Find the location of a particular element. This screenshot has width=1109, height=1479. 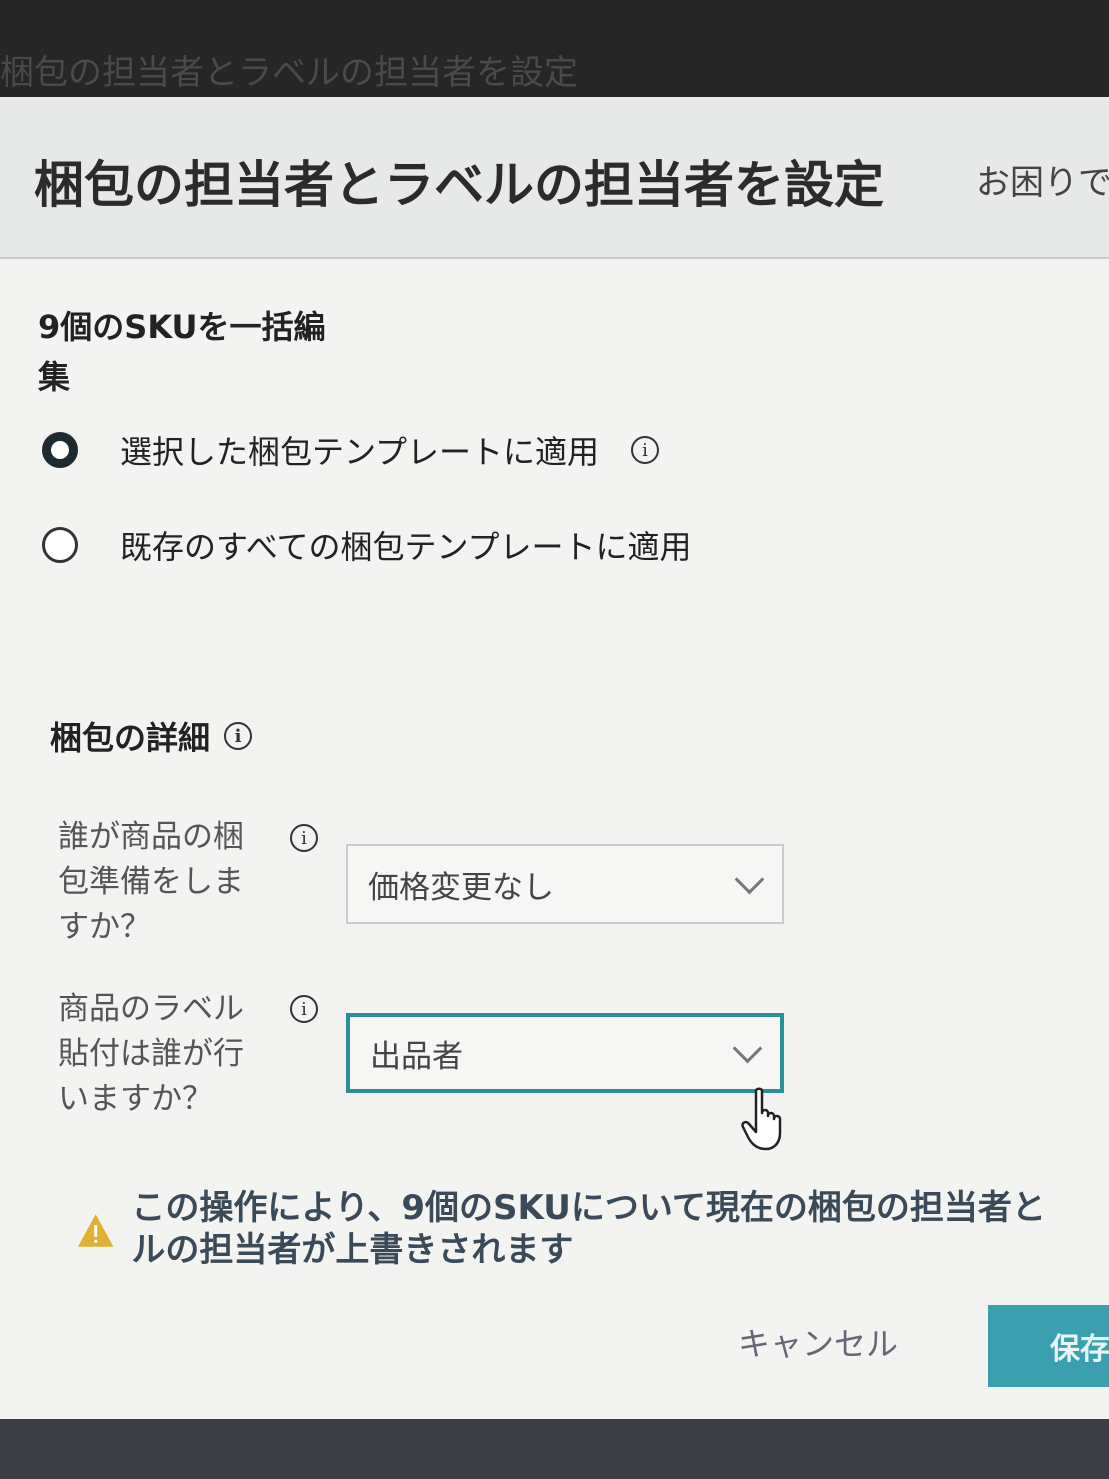

select-value: 出品者 is located at coordinates (416, 1056).